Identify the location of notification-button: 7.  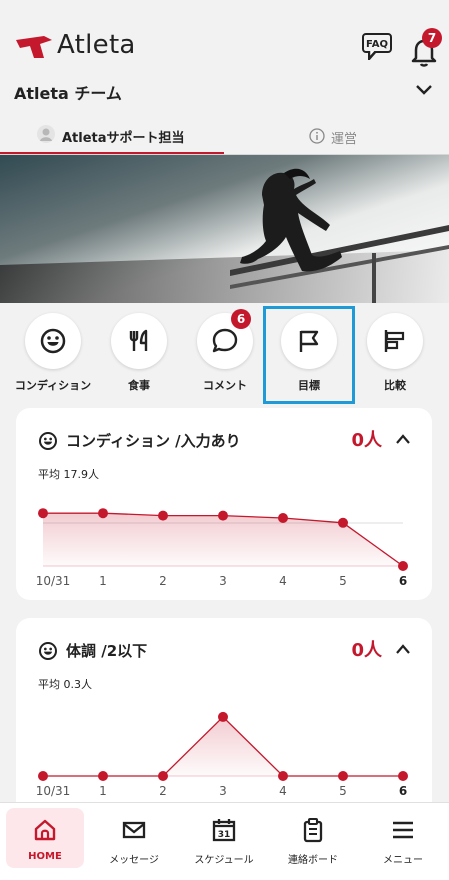
(425, 47).